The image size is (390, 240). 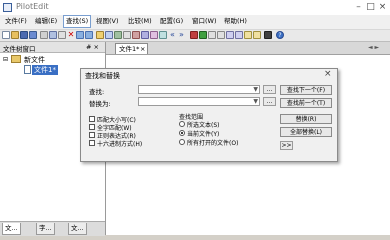 What do you see at coordinates (255, 102) in the screenshot?
I see `replace-dropdown-icon: ▼` at bounding box center [255, 102].